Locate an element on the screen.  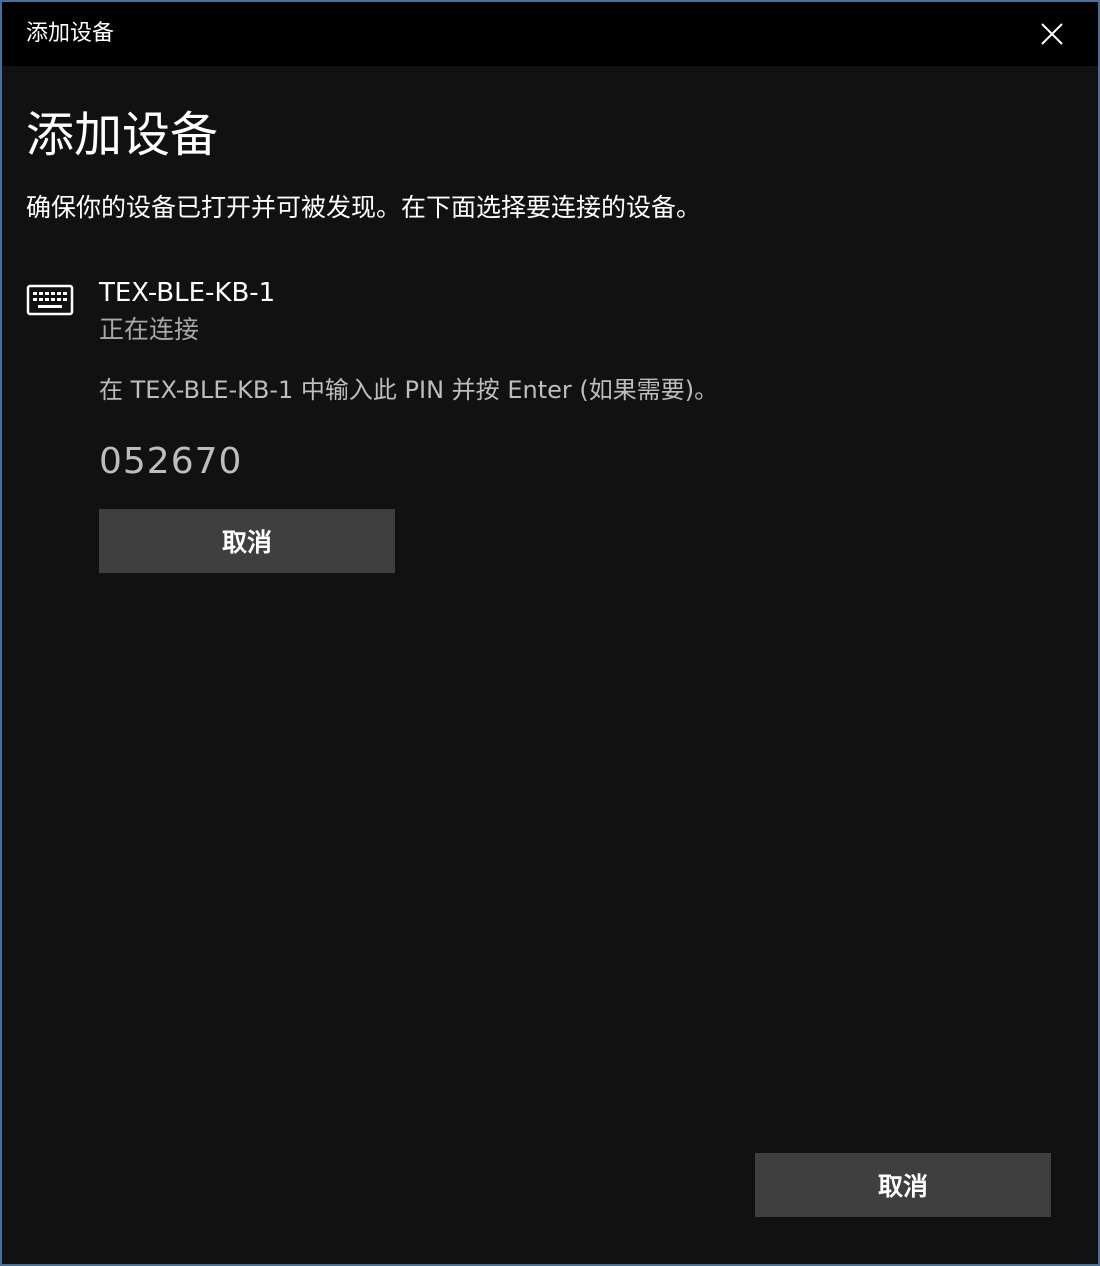
keyboard-icon is located at coordinates (50, 300).